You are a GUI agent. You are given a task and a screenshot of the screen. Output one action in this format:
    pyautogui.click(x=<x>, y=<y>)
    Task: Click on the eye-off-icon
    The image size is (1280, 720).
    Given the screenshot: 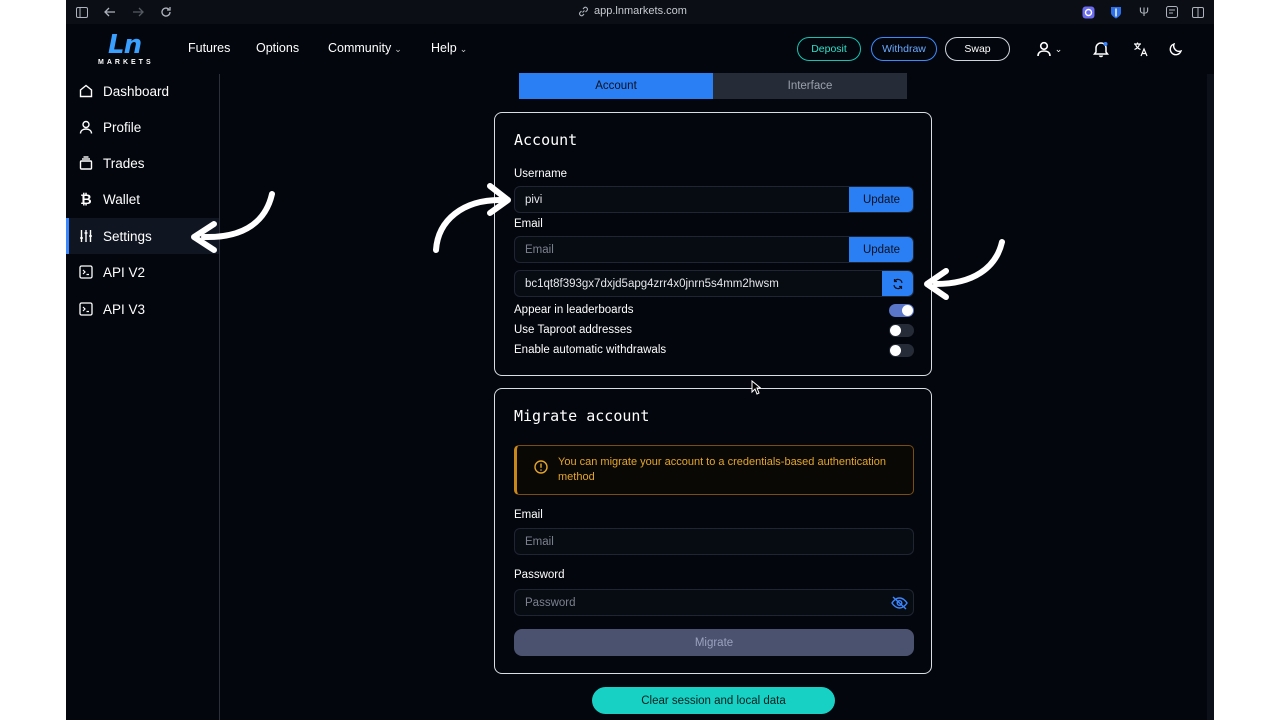 What is the action you would take?
    pyautogui.click(x=899, y=603)
    